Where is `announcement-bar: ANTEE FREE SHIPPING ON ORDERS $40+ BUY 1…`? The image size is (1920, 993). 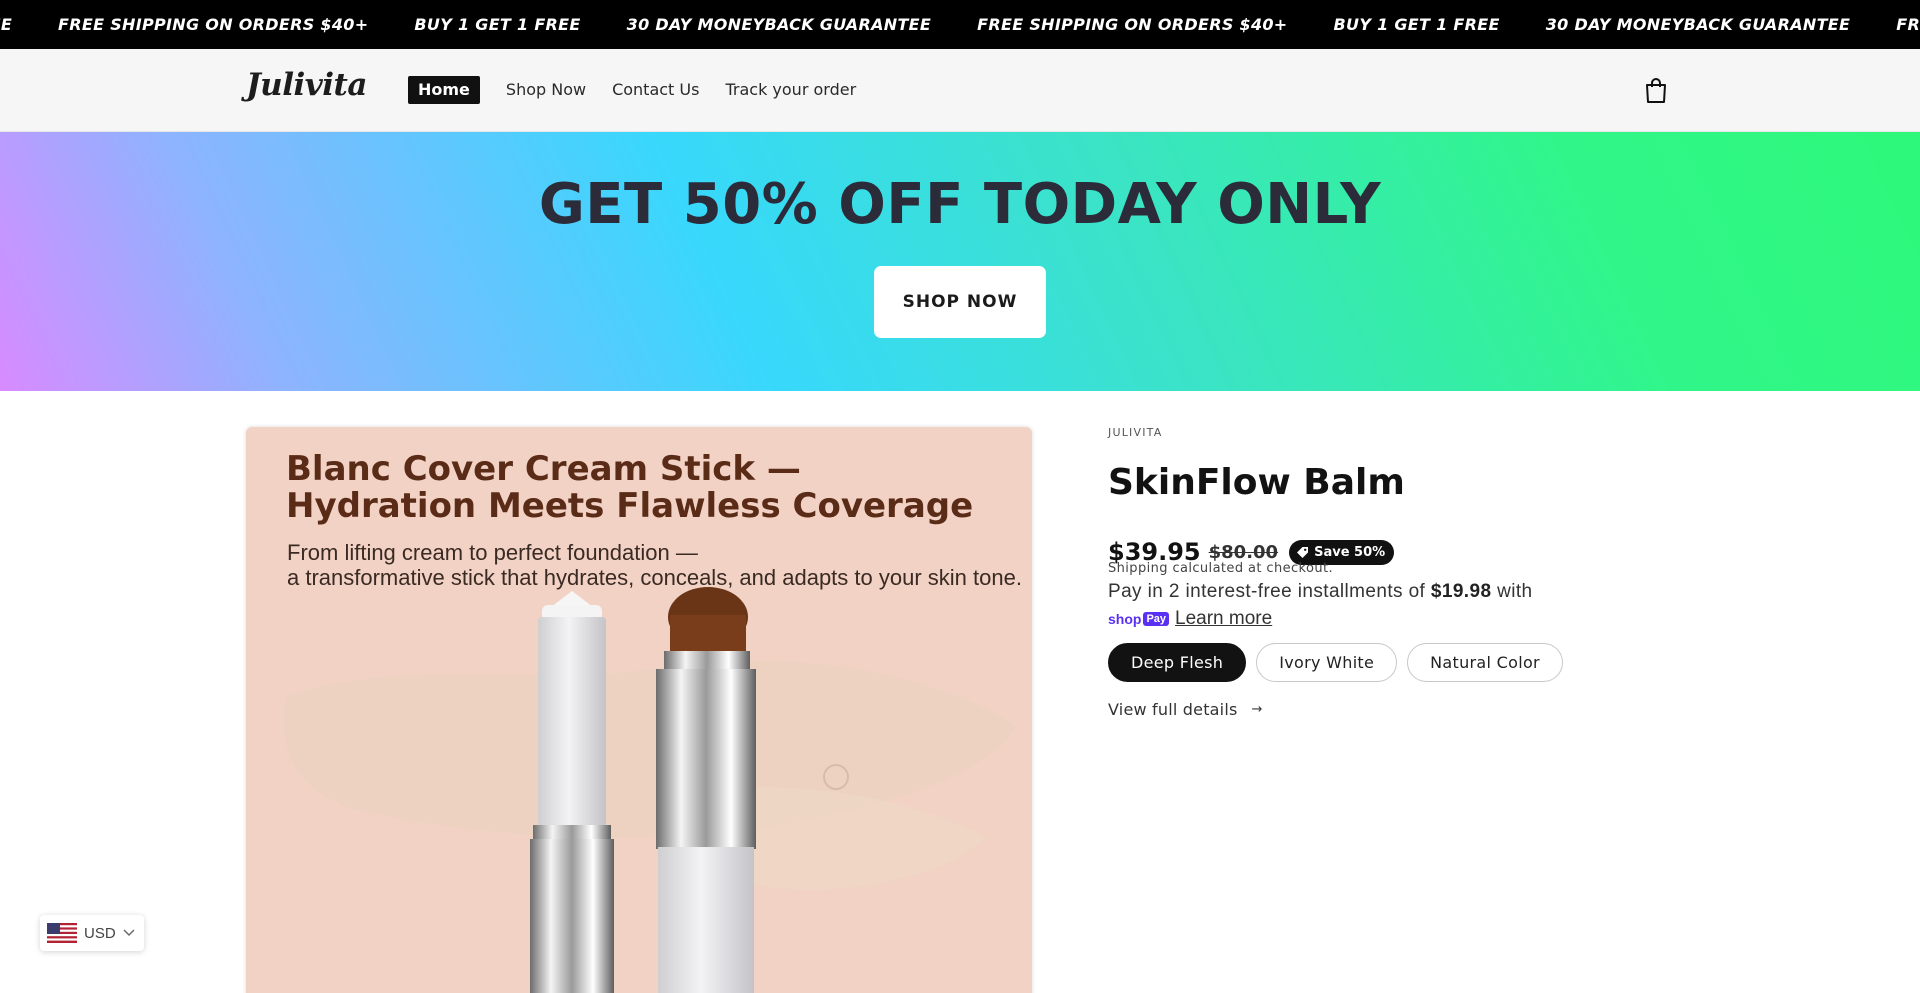 announcement-bar: ANTEE FREE SHIPPING ON ORDERS $40+ BUY 1… is located at coordinates (960, 24).